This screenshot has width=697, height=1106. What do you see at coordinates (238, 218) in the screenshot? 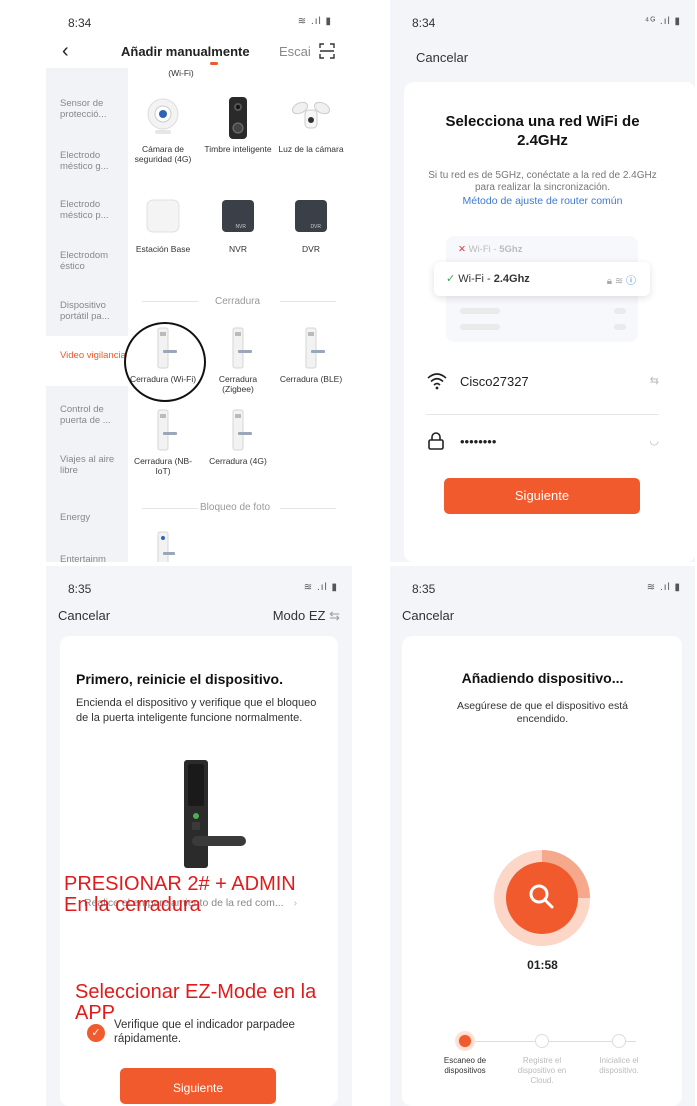
I see `nvr-icon: NVR` at bounding box center [238, 218].